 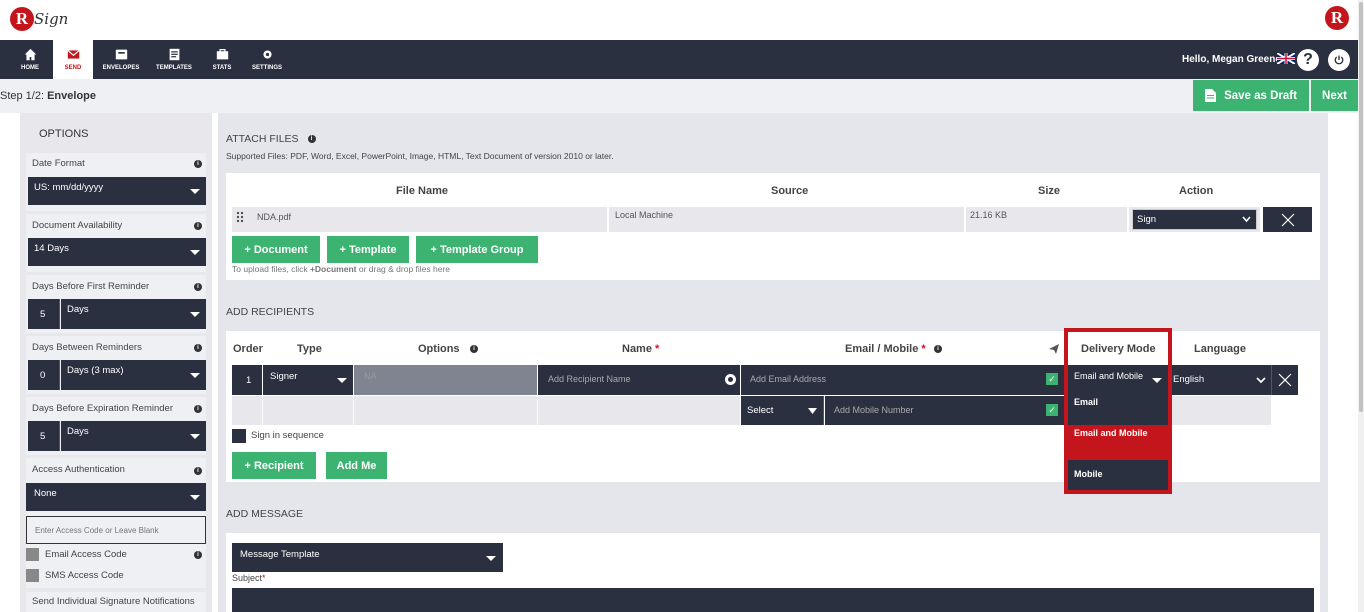 I want to click on access-auth-select: None, so click(x=116, y=497).